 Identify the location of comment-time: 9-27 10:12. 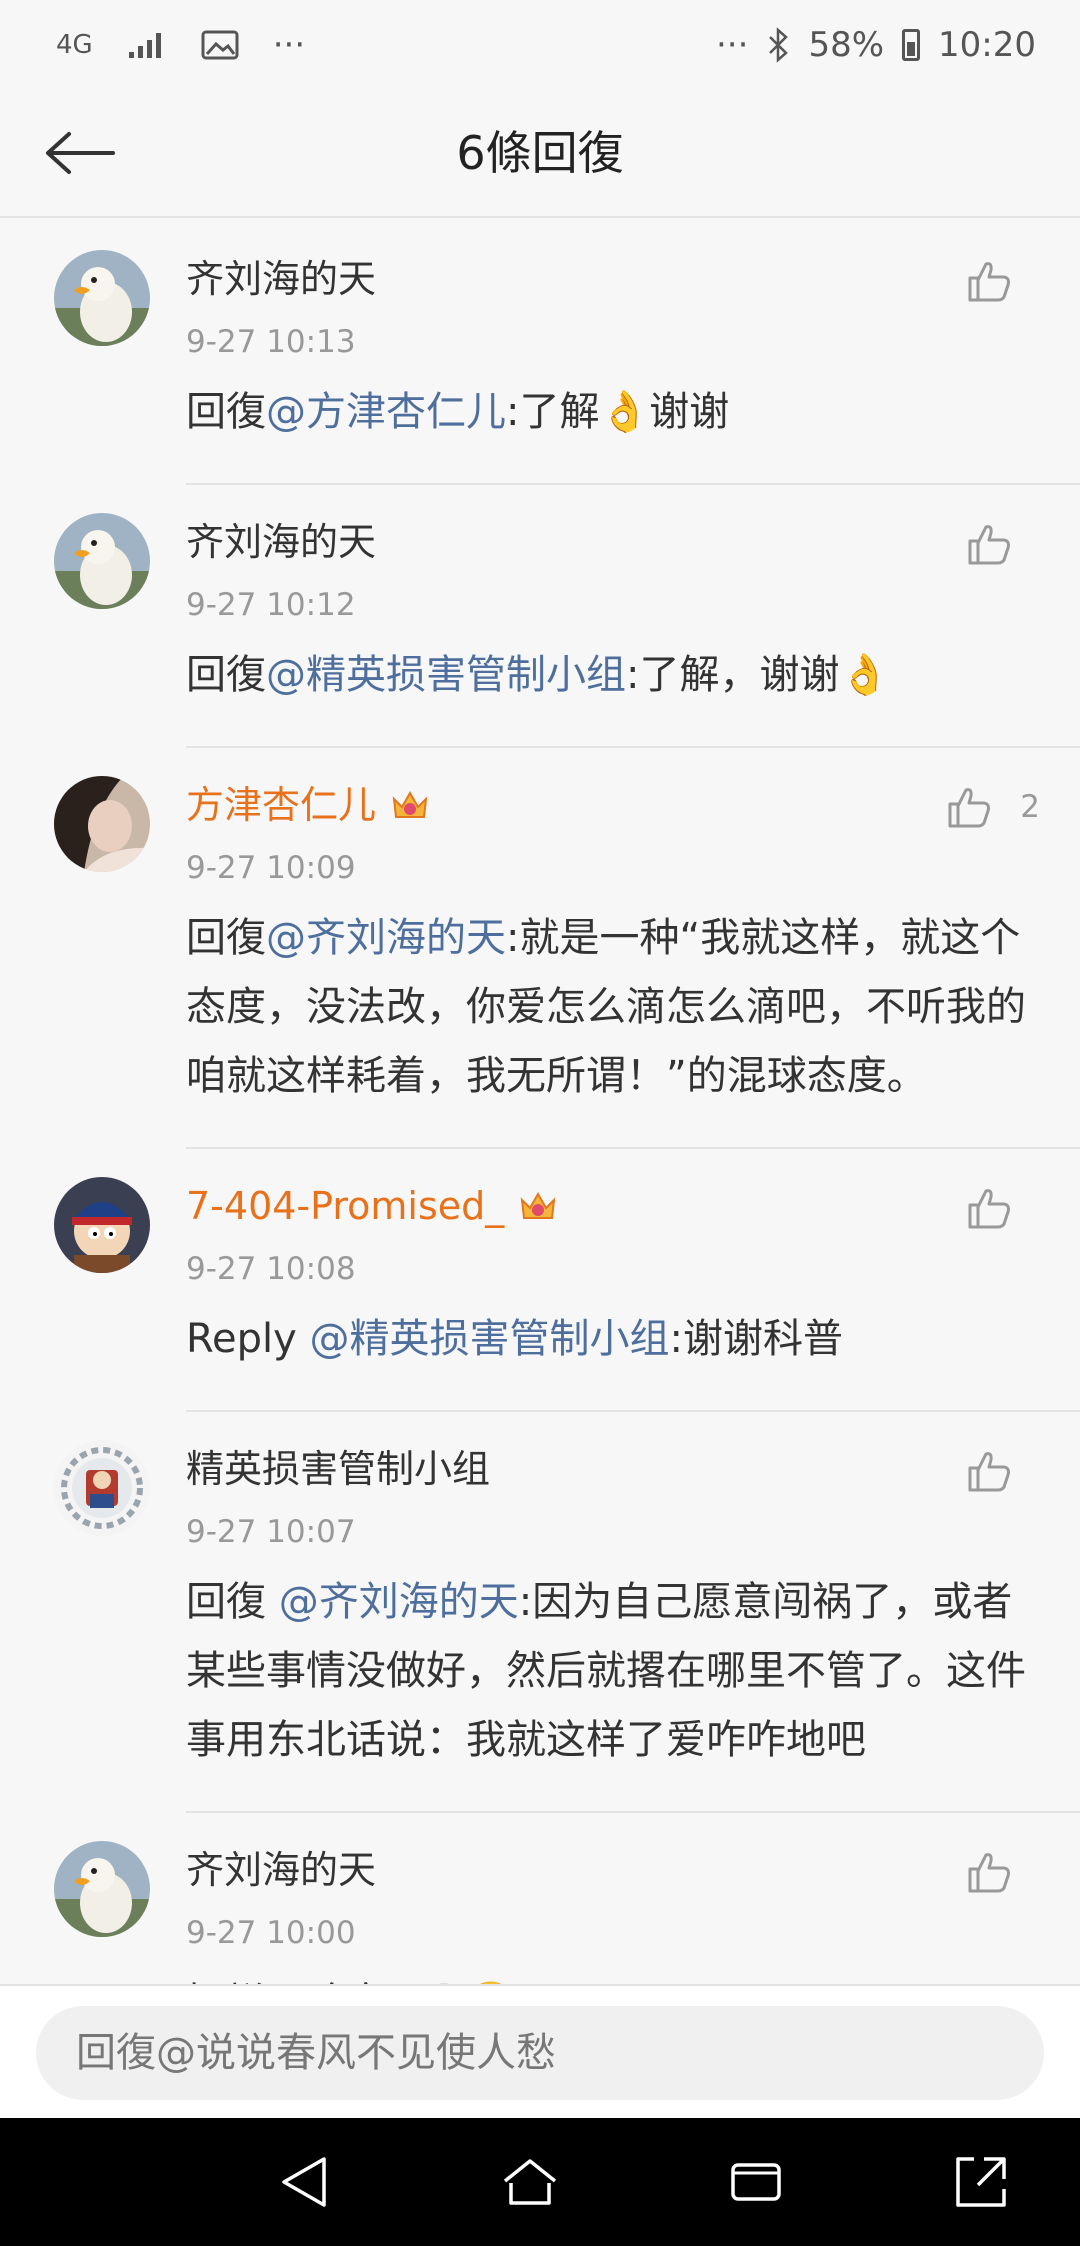
(271, 605).